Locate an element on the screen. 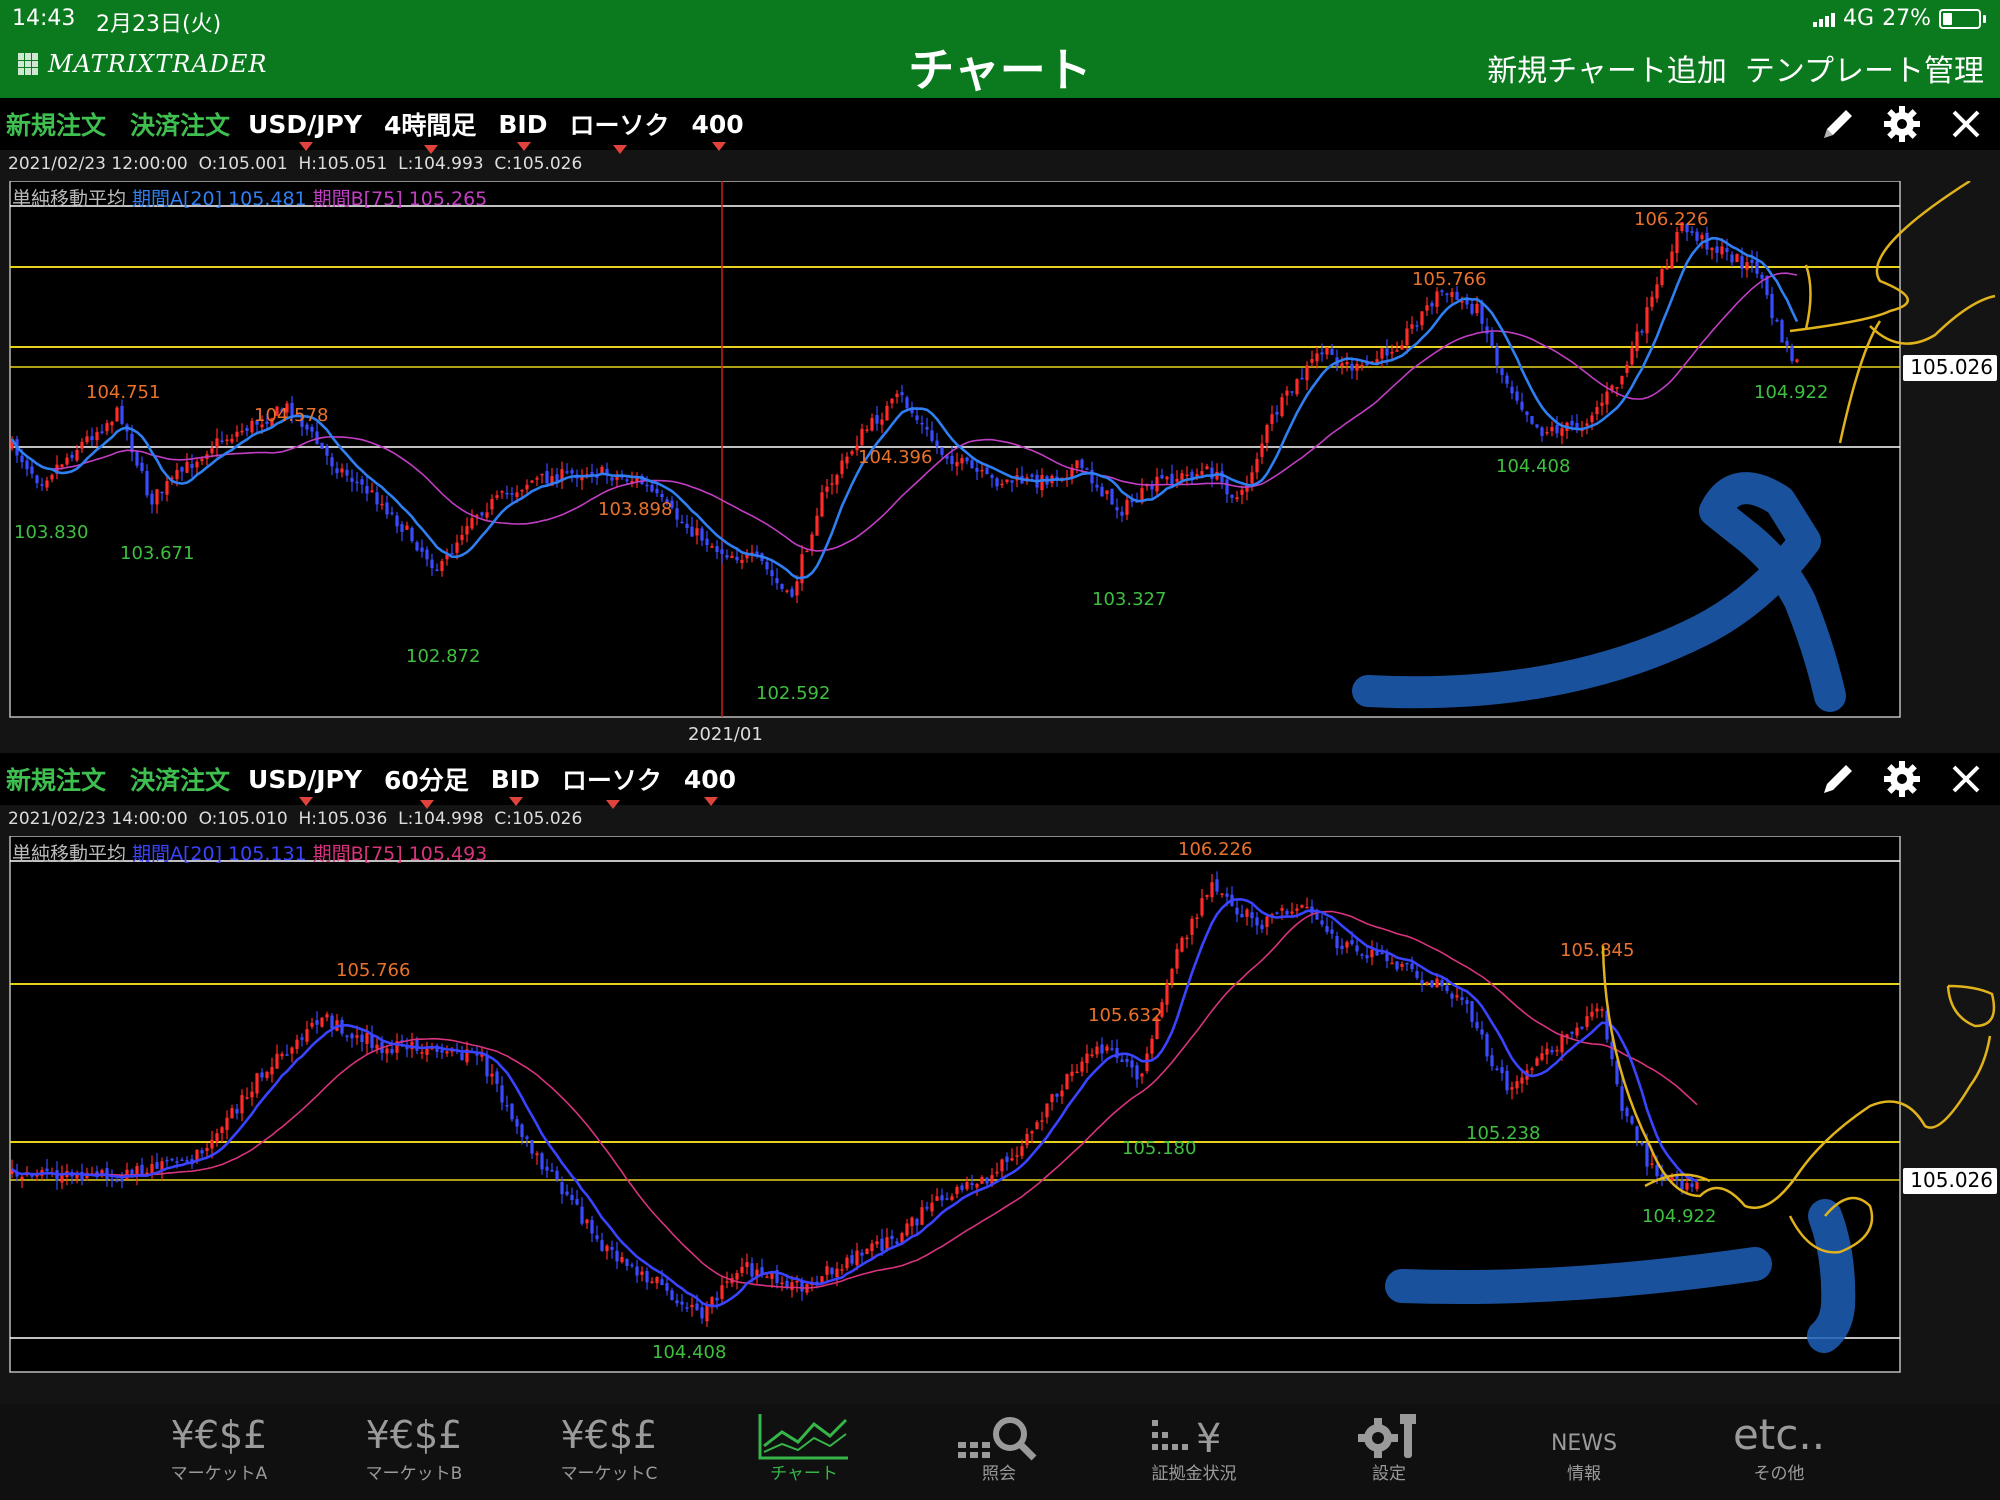 The height and width of the screenshot is (1500, 2000). ohlc-low: L:104.998 is located at coordinates (441, 819).